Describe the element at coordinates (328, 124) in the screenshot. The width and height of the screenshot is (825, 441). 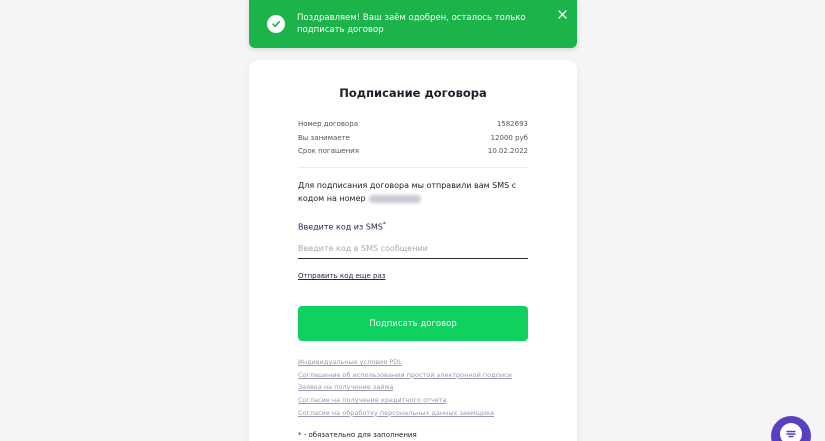
I see `detail-label: Номер договора` at that location.